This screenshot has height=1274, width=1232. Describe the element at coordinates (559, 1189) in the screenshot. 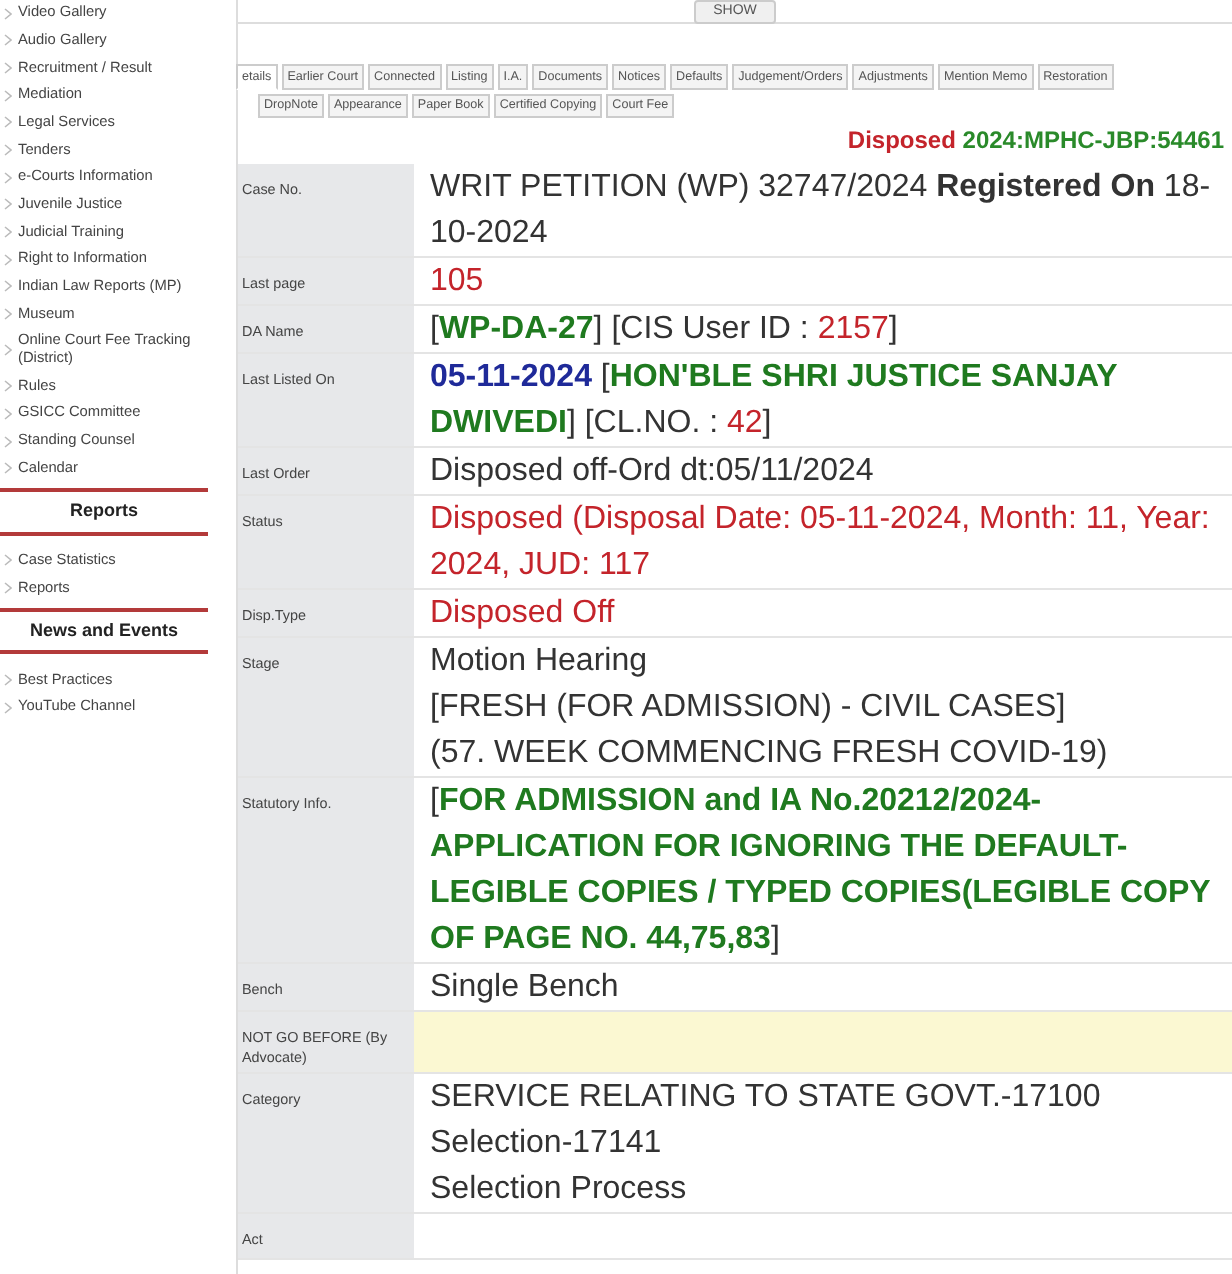

I see `field-value: Selection Process` at that location.